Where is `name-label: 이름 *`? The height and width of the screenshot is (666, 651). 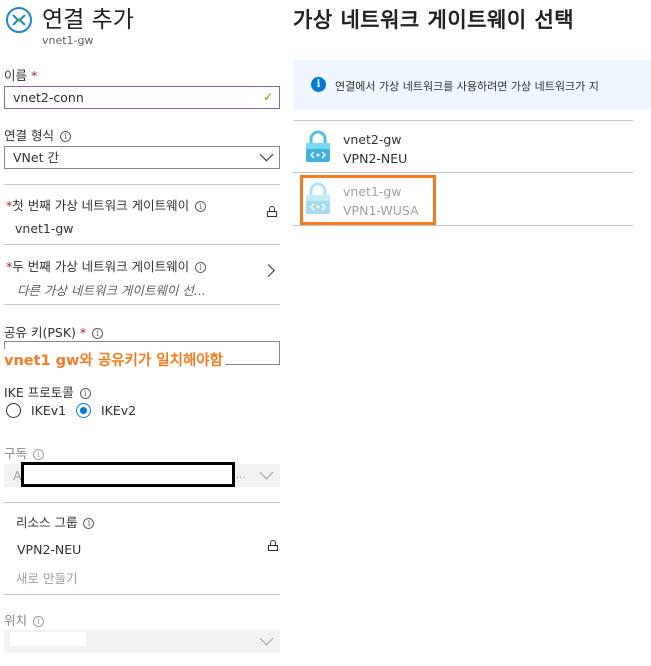
name-label: 이름 * is located at coordinates (21, 75).